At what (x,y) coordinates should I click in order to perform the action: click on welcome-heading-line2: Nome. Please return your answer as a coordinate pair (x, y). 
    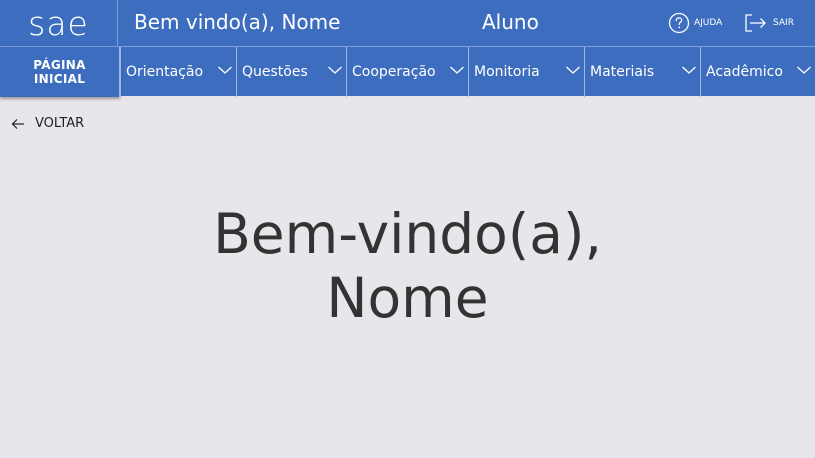
    Looking at the image, I should click on (407, 298).